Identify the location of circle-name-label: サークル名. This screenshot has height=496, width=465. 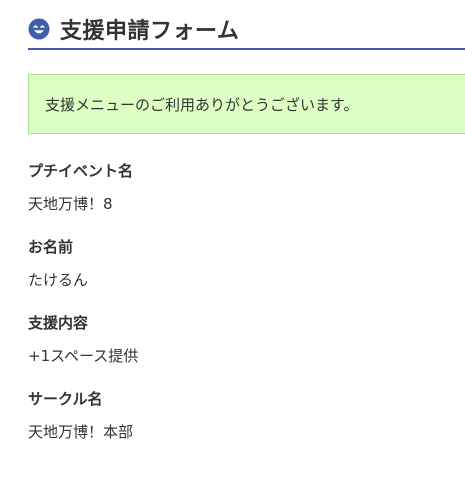
(65, 399).